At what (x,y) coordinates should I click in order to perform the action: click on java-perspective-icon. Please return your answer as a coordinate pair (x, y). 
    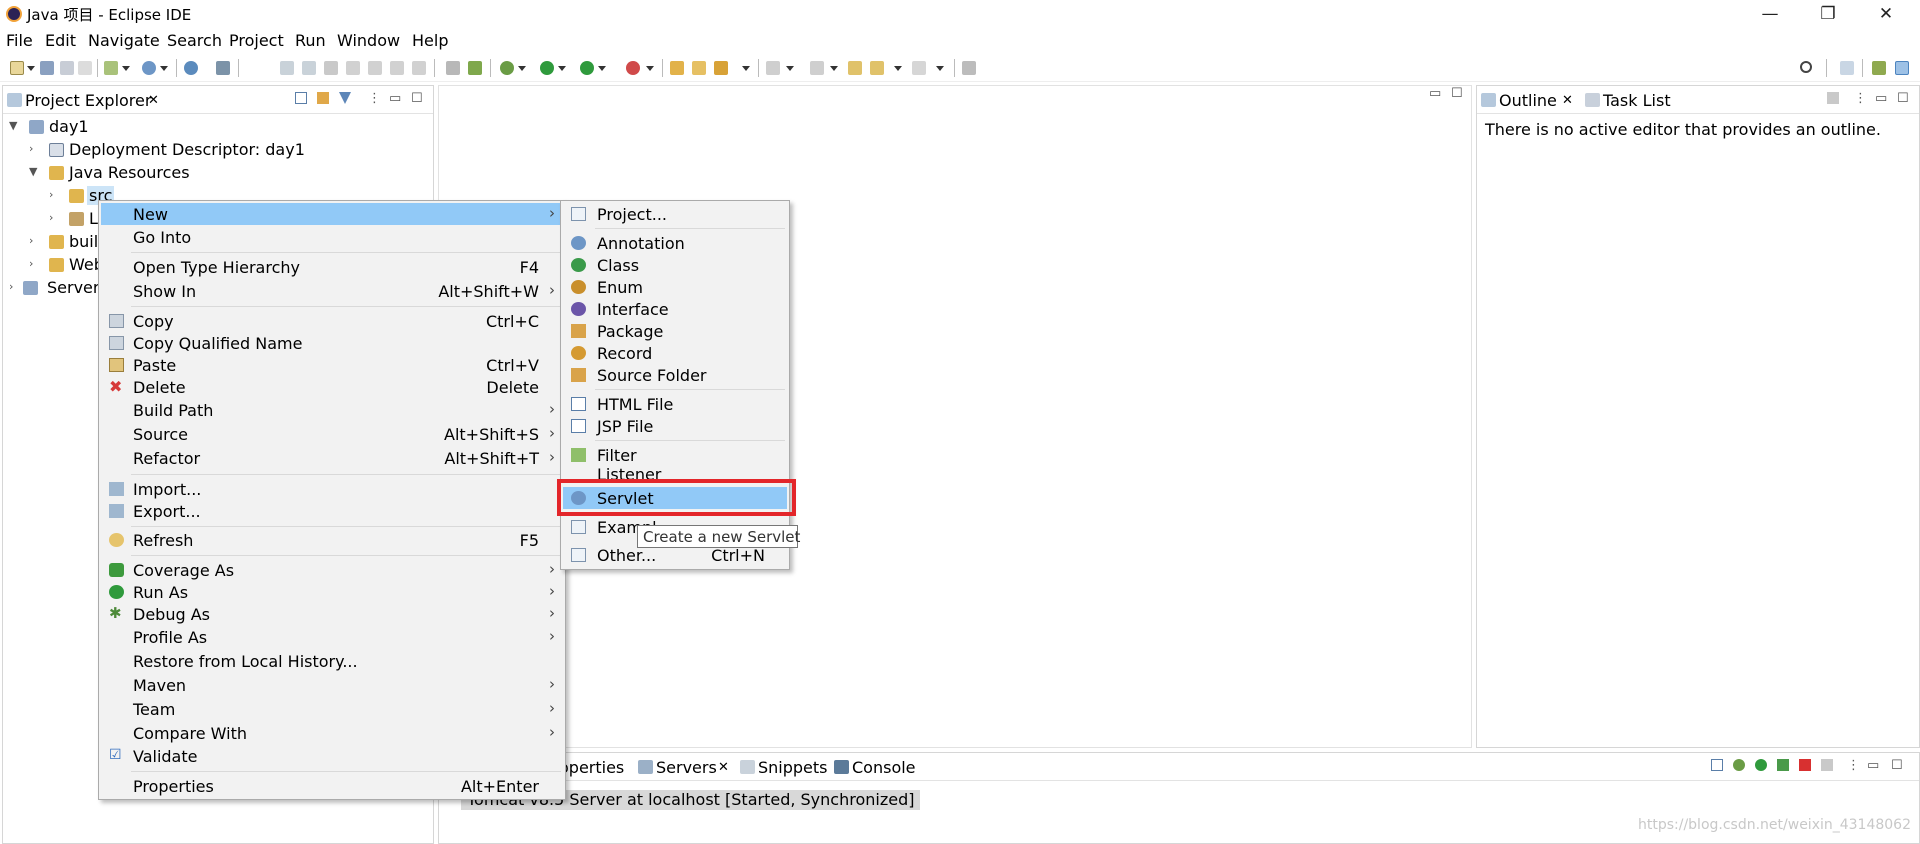
    Looking at the image, I should click on (1902, 68).